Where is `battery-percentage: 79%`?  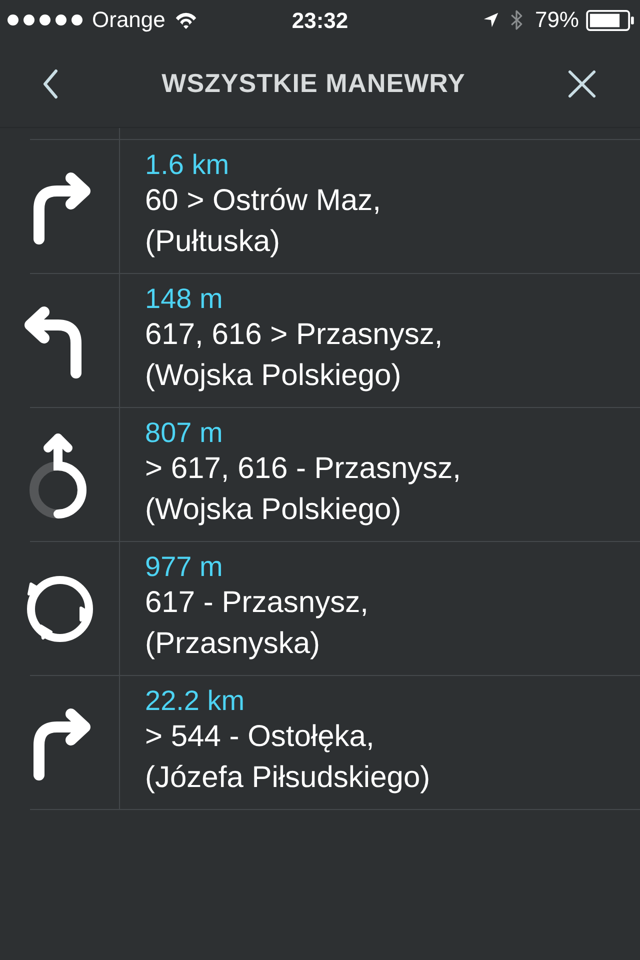
battery-percentage: 79% is located at coordinates (556, 20).